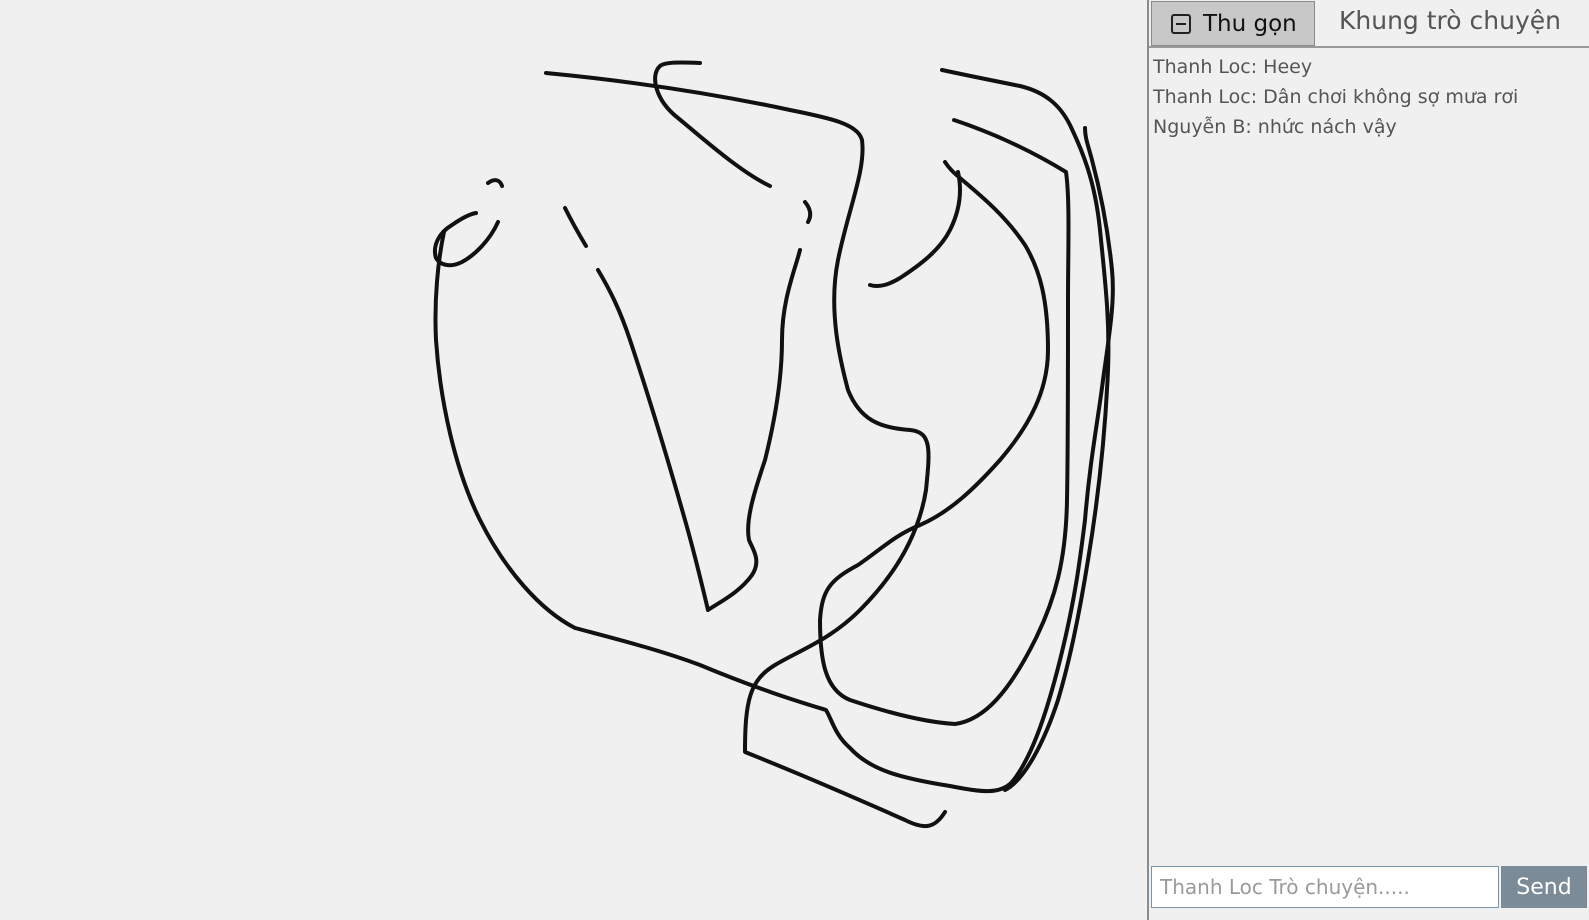  Describe the element at coordinates (808, 212) in the screenshot. I see `stroke-small-dash` at that location.